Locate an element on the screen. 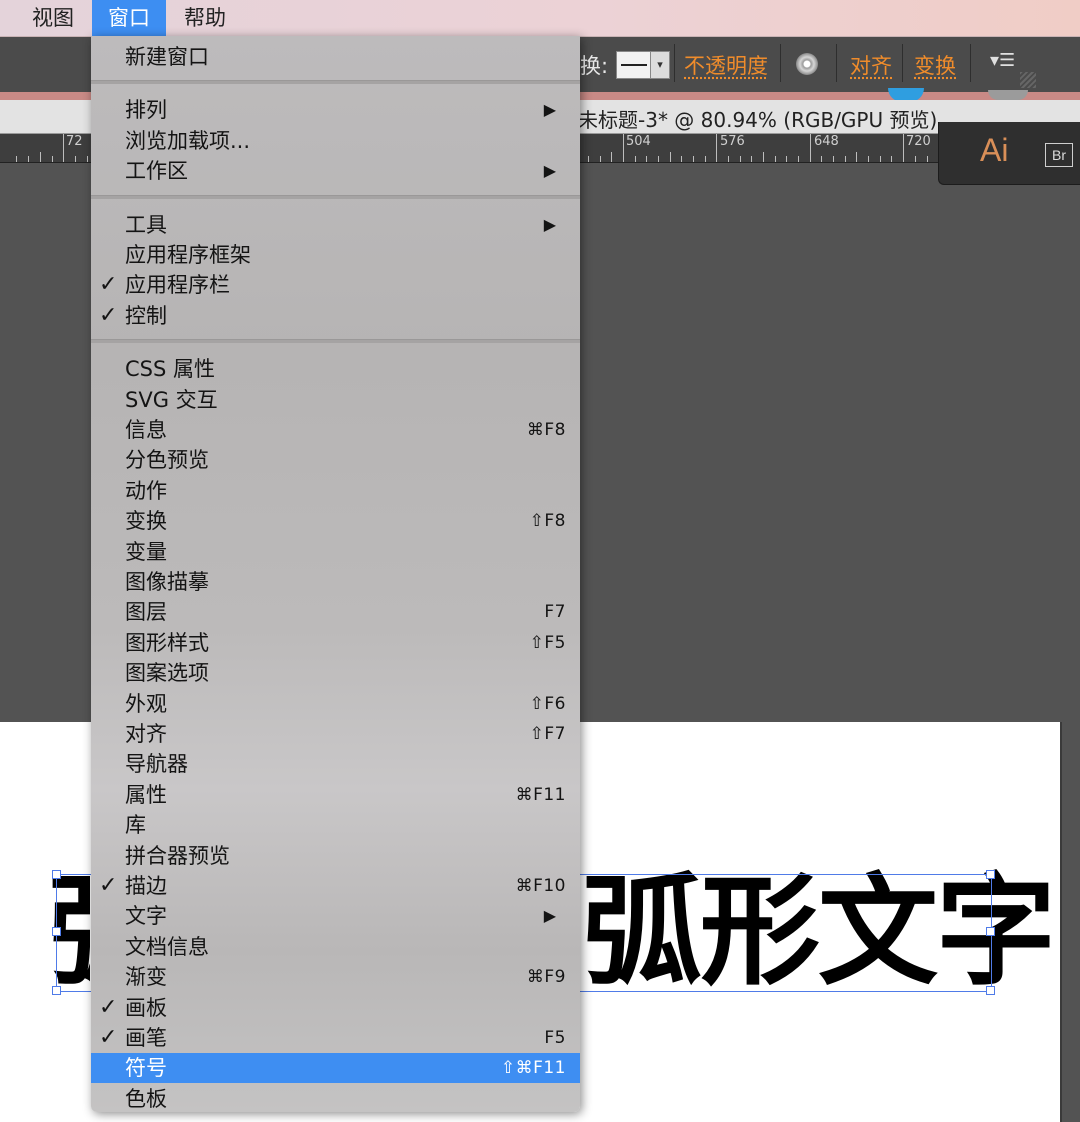 This screenshot has width=1080, height=1122. ruler-label: 504 is located at coordinates (638, 141).